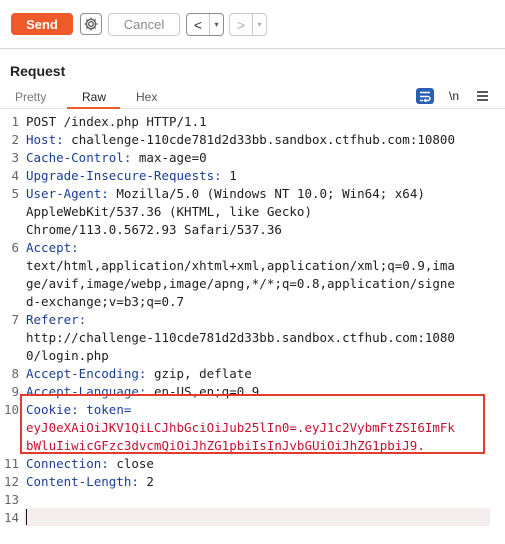 Image resolution: width=505 pixels, height=544 pixels. I want to click on header-line: Upgrade-Insecure-Requests: 1, so click(131, 175).